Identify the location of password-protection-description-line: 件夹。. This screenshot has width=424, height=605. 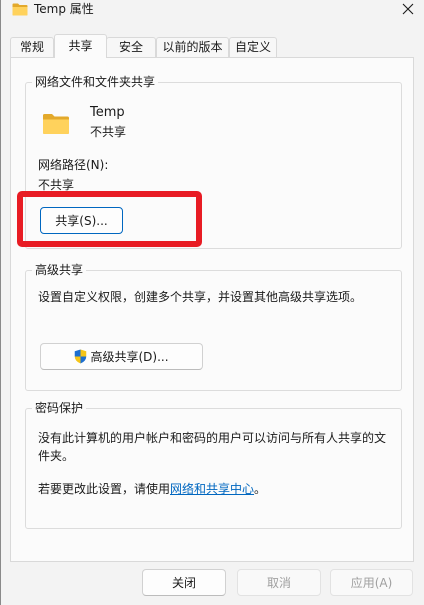
(56, 456).